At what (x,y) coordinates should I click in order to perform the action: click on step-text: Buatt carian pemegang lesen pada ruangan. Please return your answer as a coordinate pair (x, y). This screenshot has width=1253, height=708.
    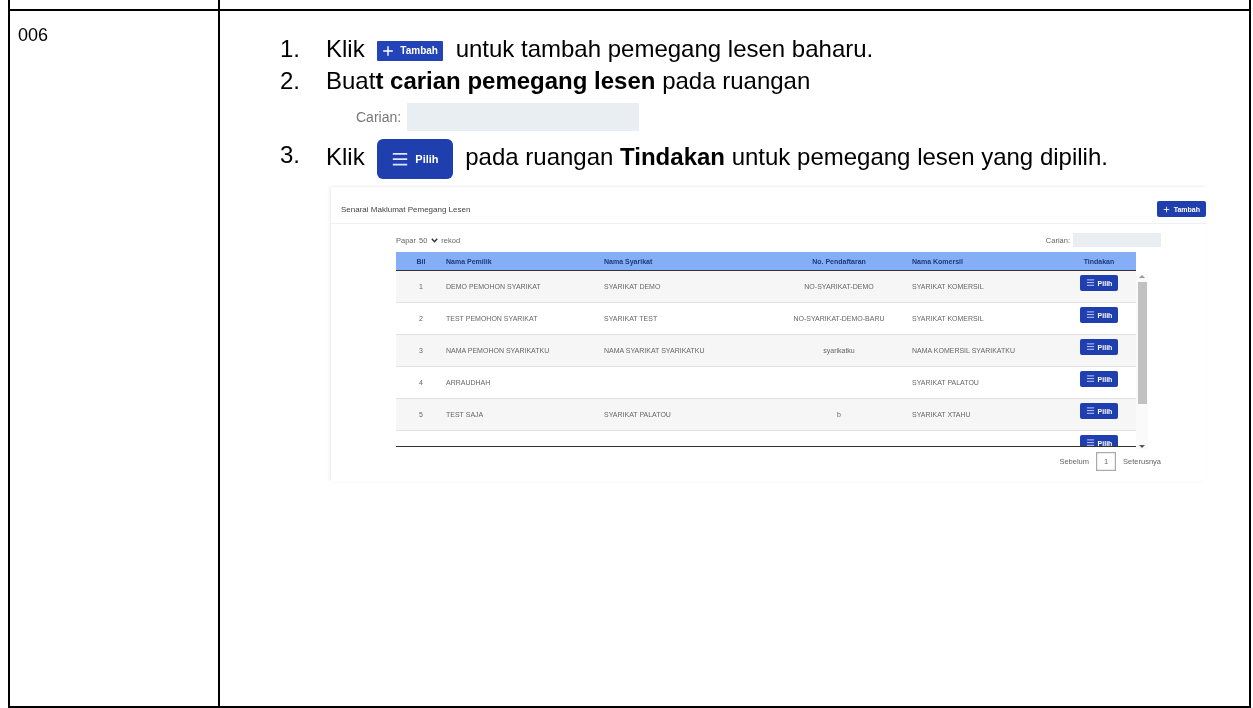
    Looking at the image, I should click on (568, 80).